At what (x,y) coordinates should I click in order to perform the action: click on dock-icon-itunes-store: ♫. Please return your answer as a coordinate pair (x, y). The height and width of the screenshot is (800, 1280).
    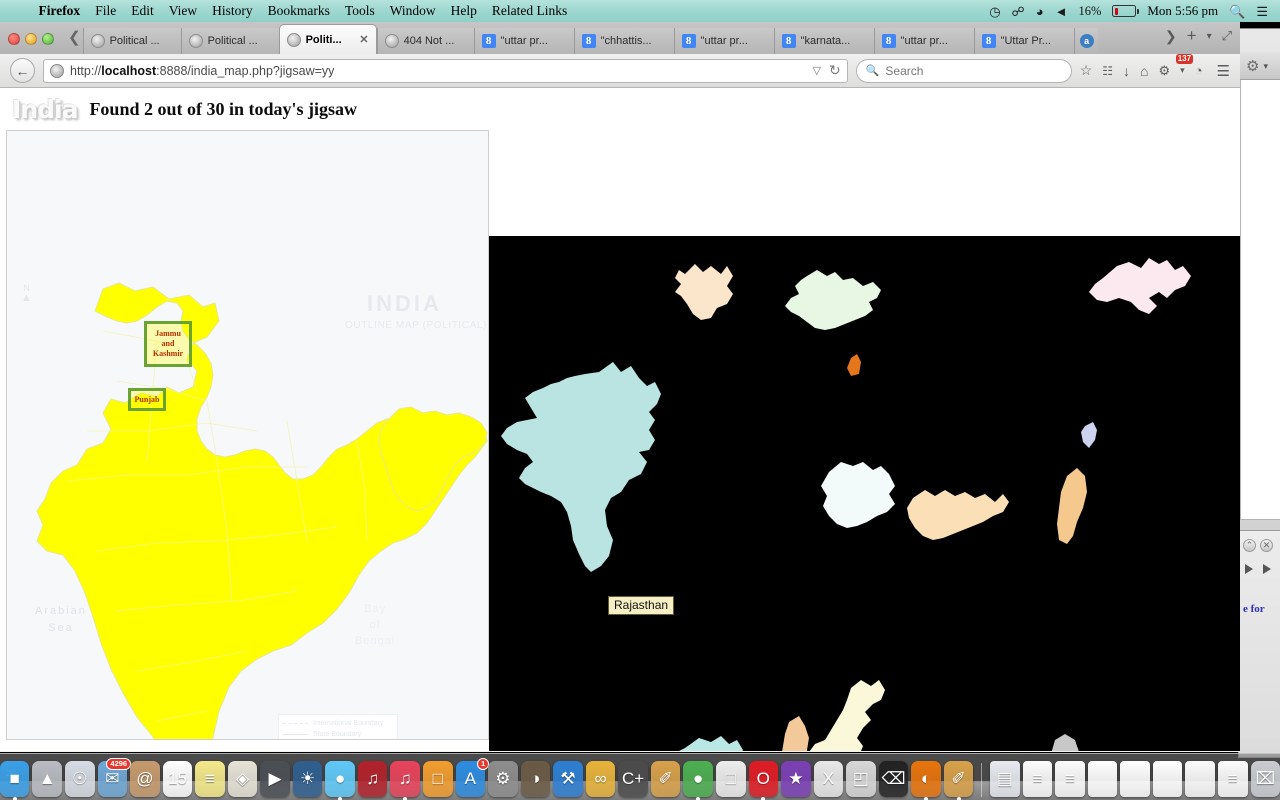
    Looking at the image, I should click on (372, 779).